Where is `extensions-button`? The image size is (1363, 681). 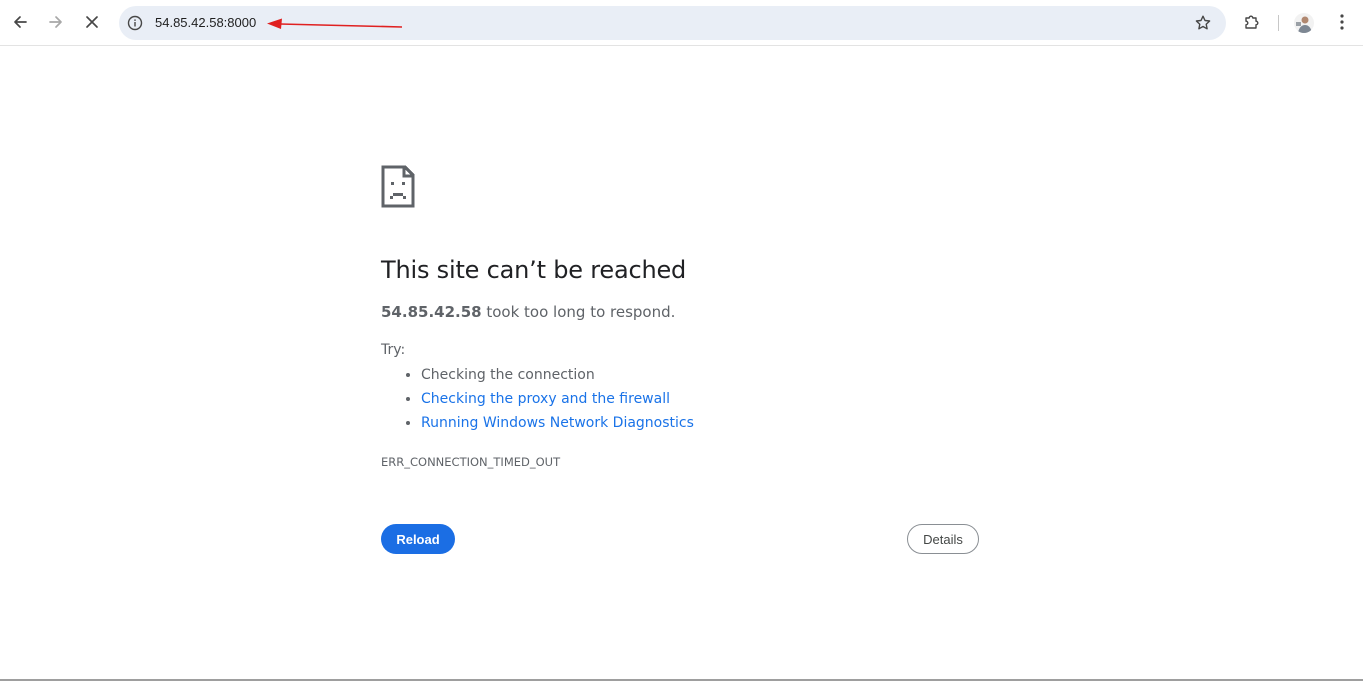 extensions-button is located at coordinates (1252, 22).